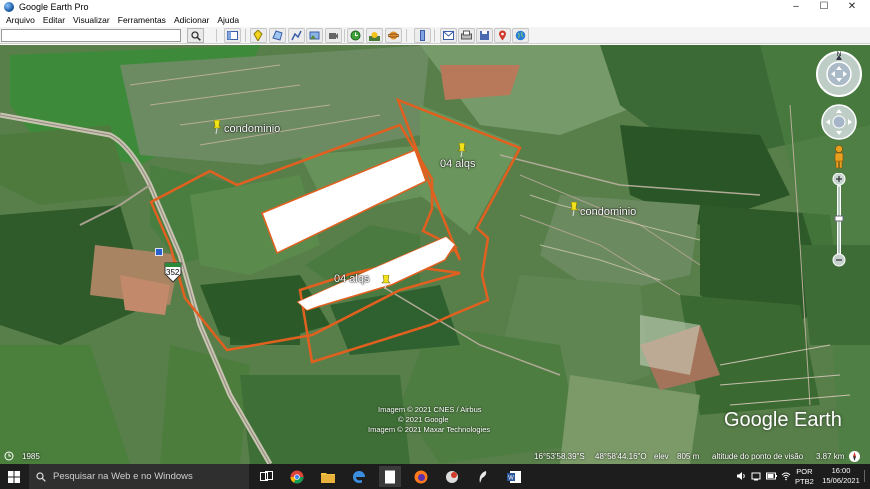  Describe the element at coordinates (296, 35) in the screenshot. I see `add-path-button` at that location.